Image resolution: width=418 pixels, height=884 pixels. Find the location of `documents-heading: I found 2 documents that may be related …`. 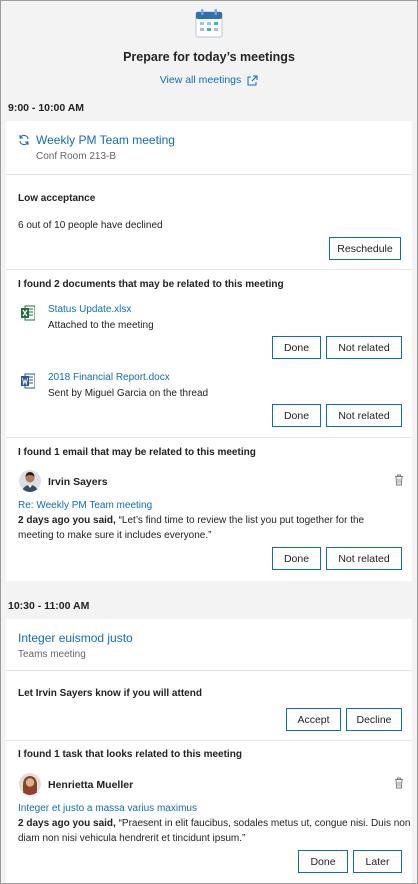

documents-heading: I found 2 documents that may be related … is located at coordinates (151, 284).